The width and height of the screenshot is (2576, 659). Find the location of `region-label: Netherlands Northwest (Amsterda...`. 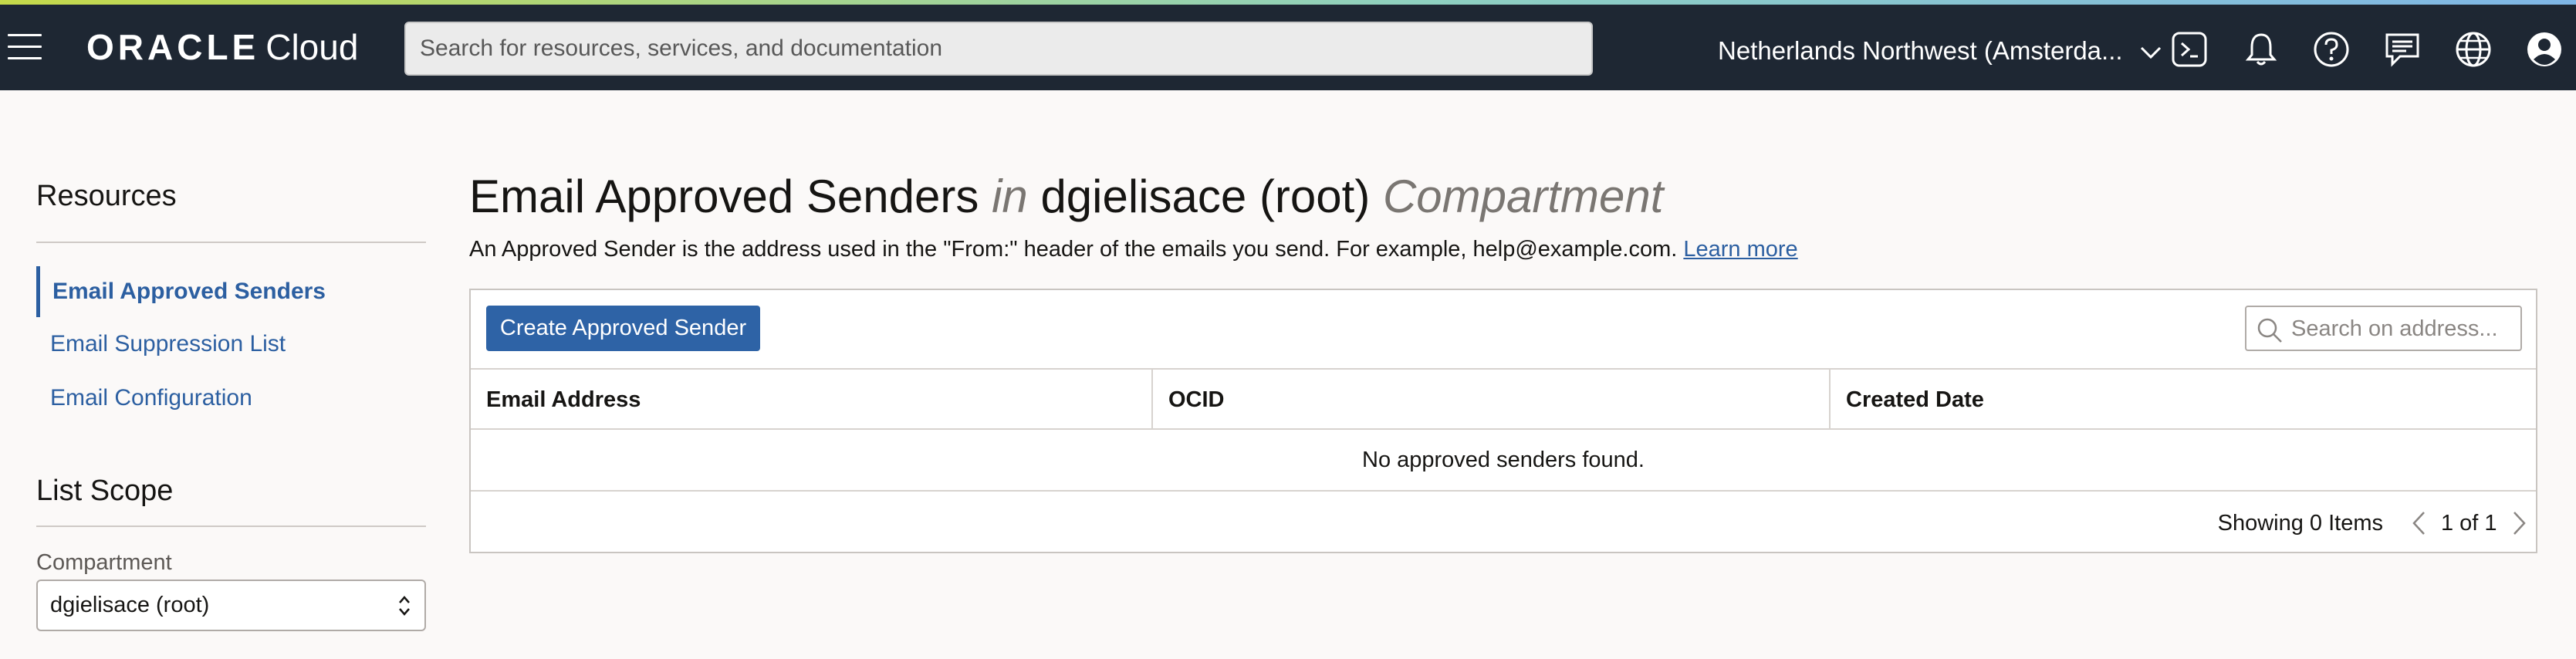

region-label: Netherlands Northwest (Amsterda... is located at coordinates (1920, 50).